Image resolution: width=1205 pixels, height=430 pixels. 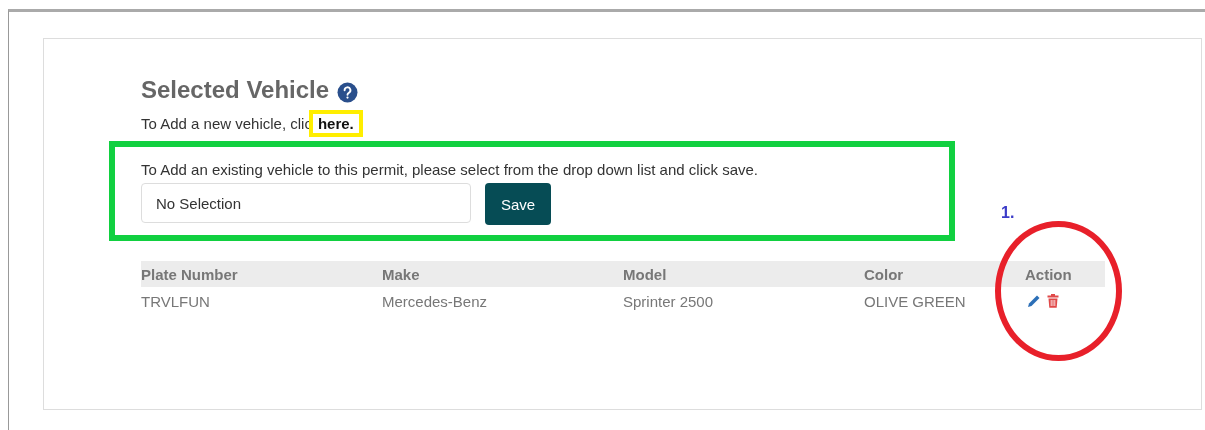 I want to click on annotation-number: 1., so click(x=1008, y=213).